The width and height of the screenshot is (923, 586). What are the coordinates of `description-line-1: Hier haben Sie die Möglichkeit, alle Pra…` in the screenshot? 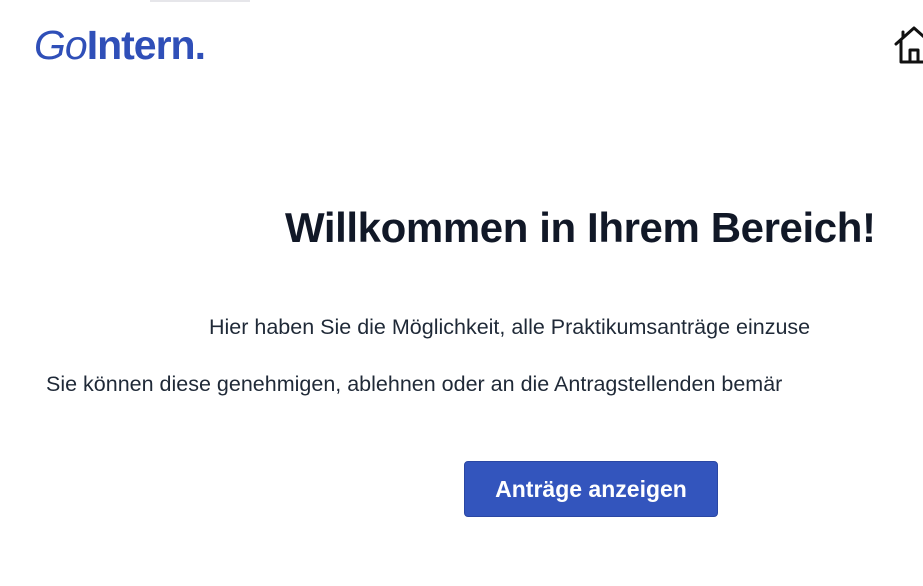 It's located at (510, 327).